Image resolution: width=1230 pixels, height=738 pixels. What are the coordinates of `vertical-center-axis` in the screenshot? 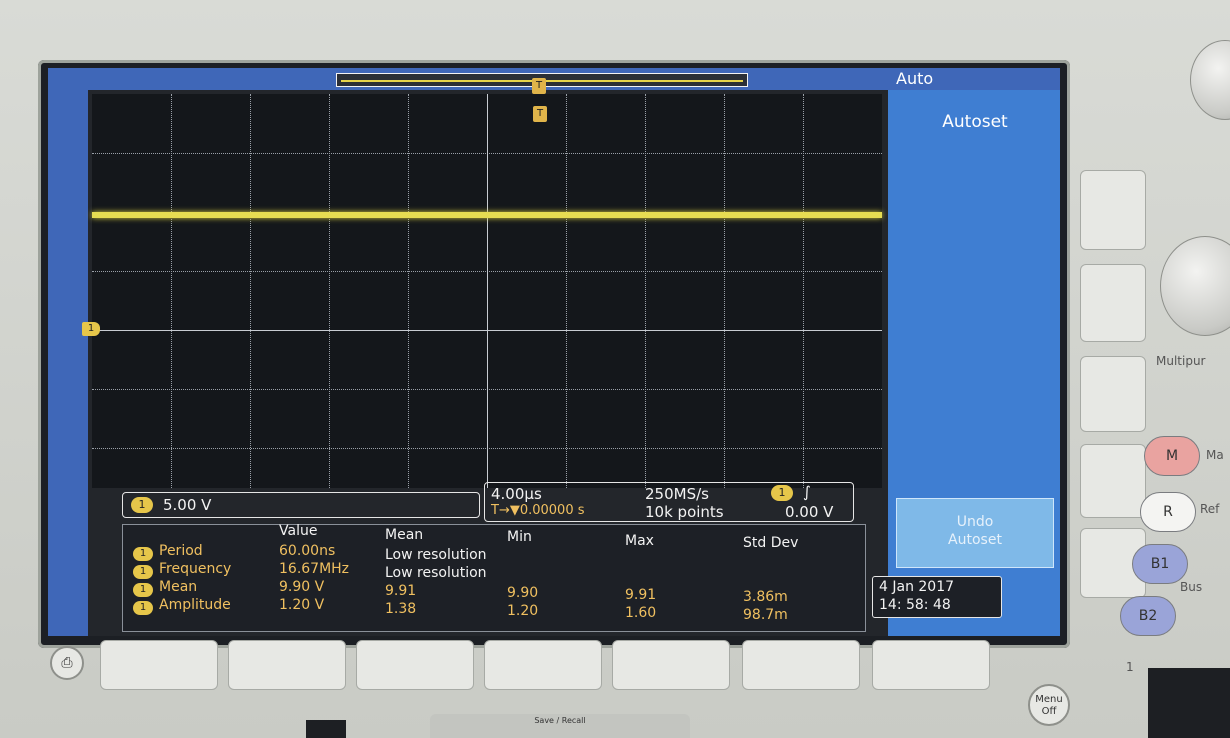 It's located at (487, 291).